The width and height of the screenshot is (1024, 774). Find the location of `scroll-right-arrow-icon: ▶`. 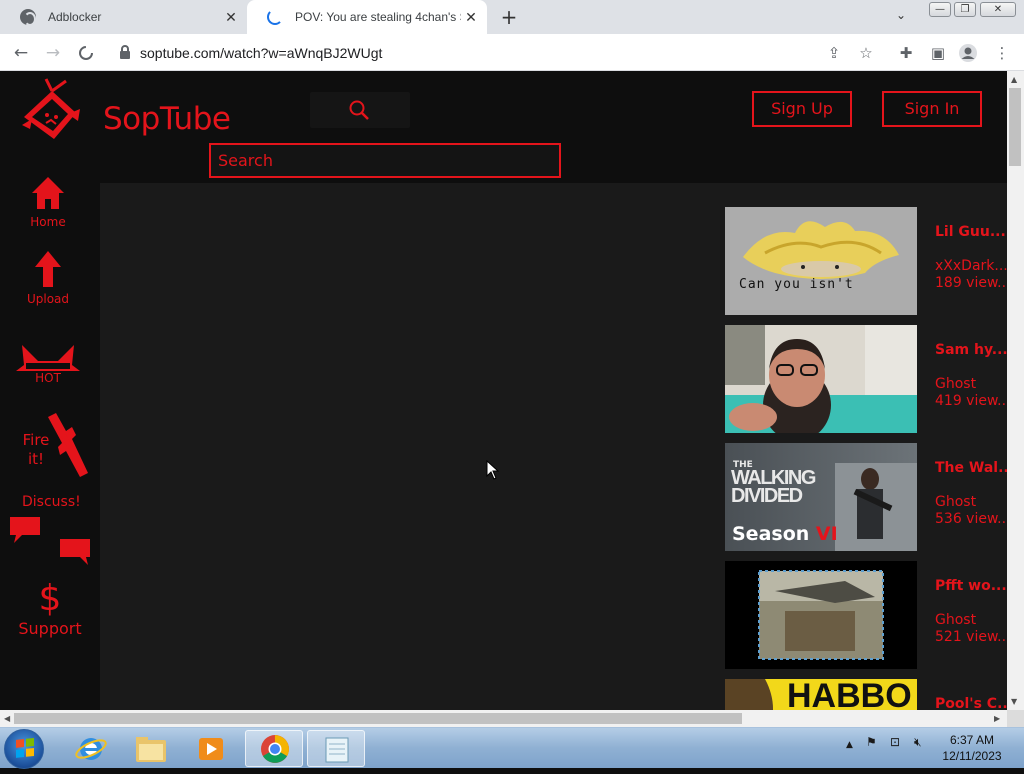

scroll-right-arrow-icon: ▶ is located at coordinates (997, 718).